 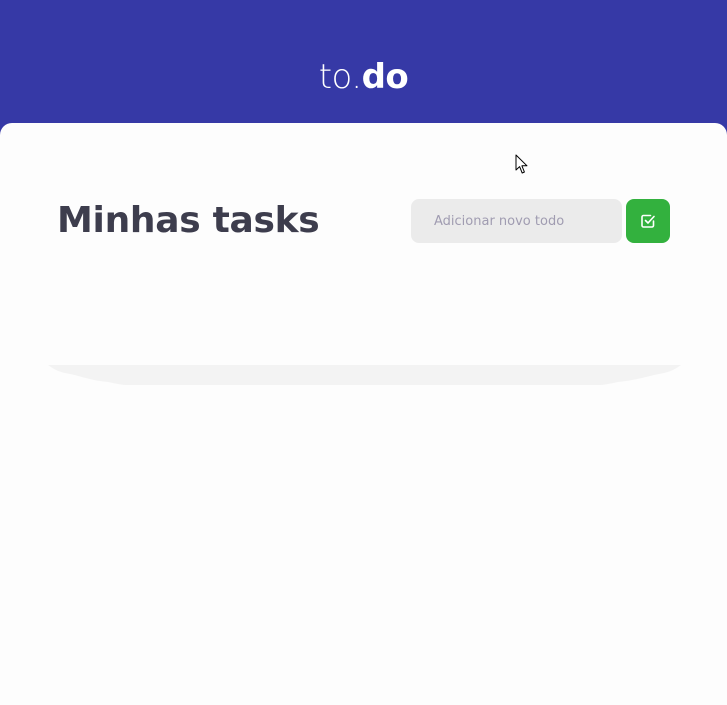 What do you see at coordinates (516, 221) in the screenshot?
I see `new-todo-input` at bounding box center [516, 221].